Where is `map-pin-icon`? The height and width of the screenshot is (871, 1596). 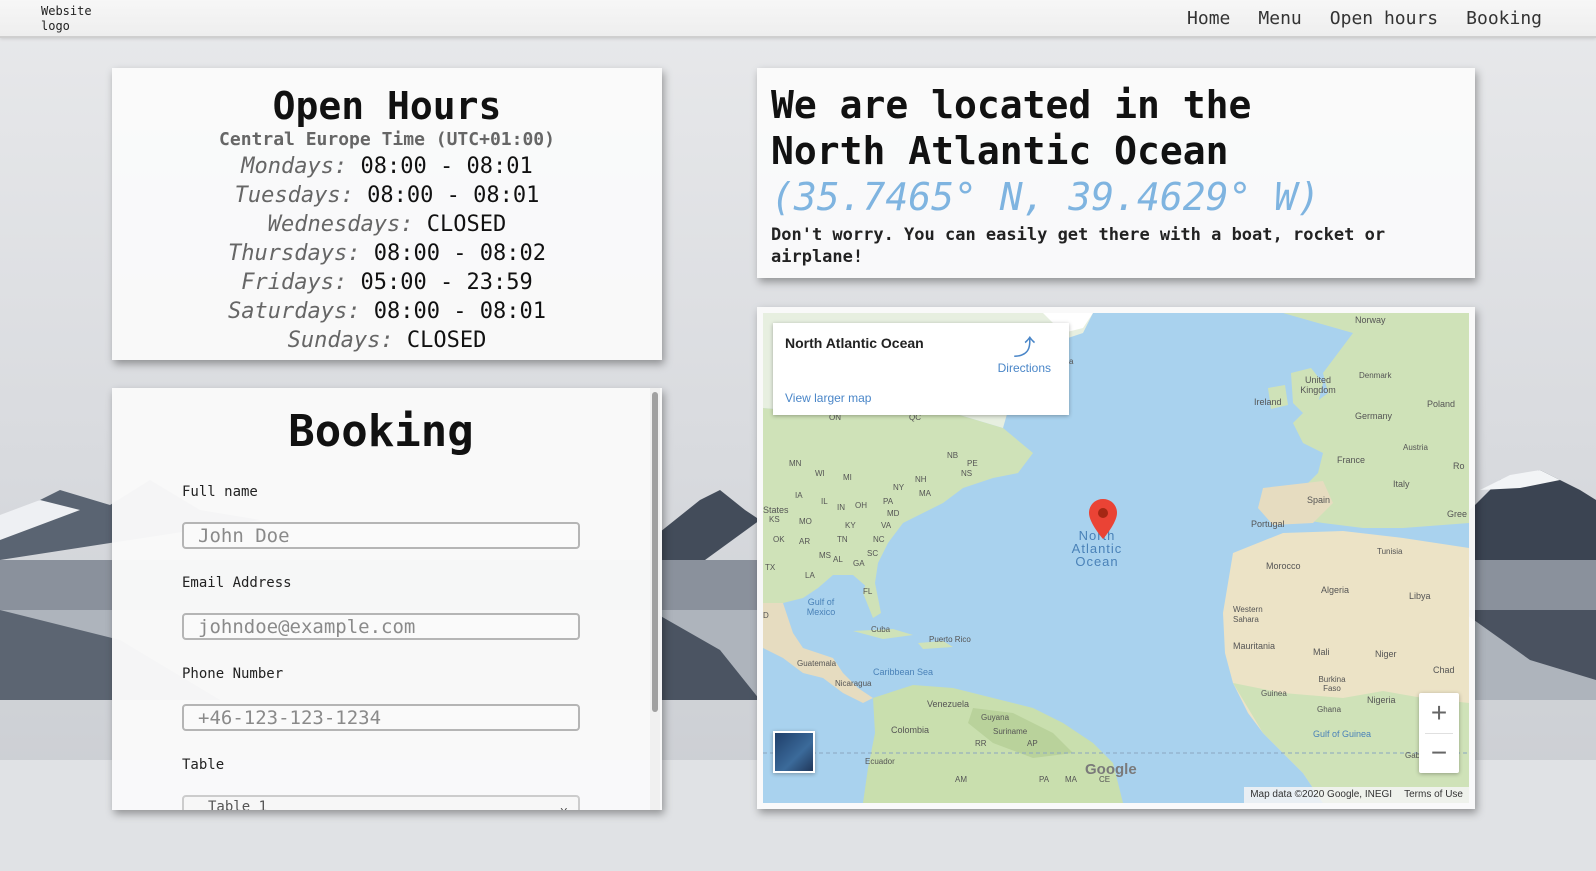 map-pin-icon is located at coordinates (1103, 519).